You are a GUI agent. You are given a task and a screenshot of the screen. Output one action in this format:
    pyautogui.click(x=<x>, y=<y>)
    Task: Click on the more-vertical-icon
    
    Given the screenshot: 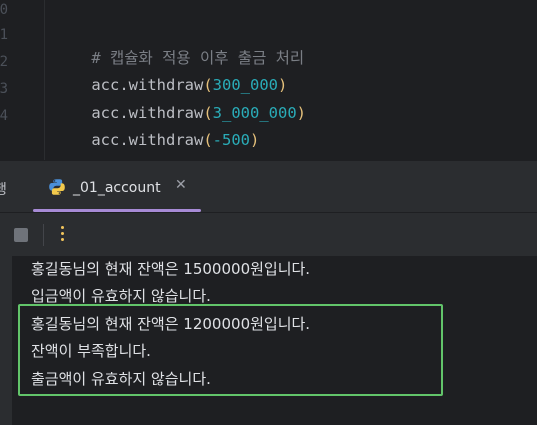 What is the action you would take?
    pyautogui.click(x=62, y=235)
    